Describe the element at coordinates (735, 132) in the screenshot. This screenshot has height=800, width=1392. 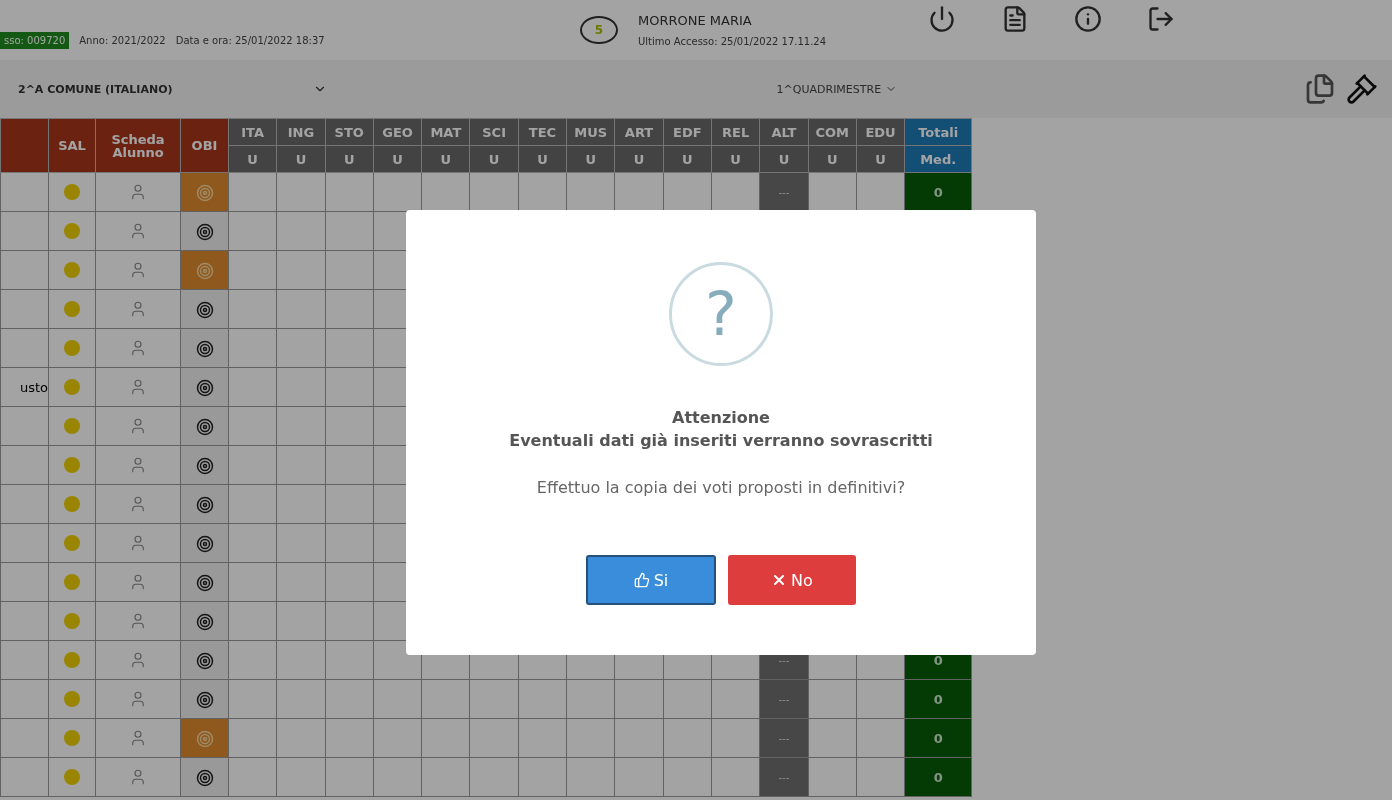
I see `column-header: REL` at that location.